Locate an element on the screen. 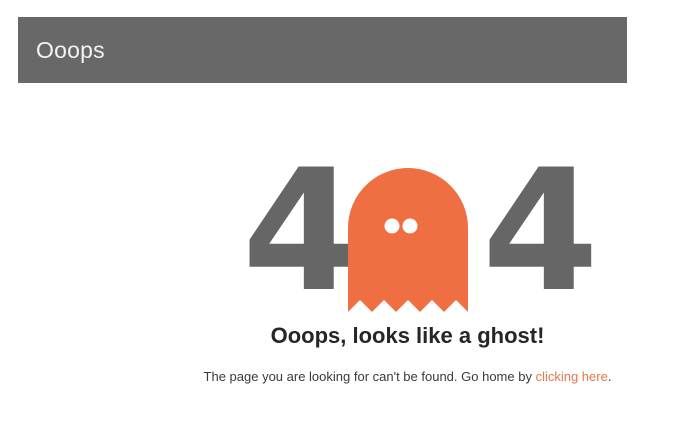 The height and width of the screenshot is (421, 700). page-title: Ooops is located at coordinates (70, 50).